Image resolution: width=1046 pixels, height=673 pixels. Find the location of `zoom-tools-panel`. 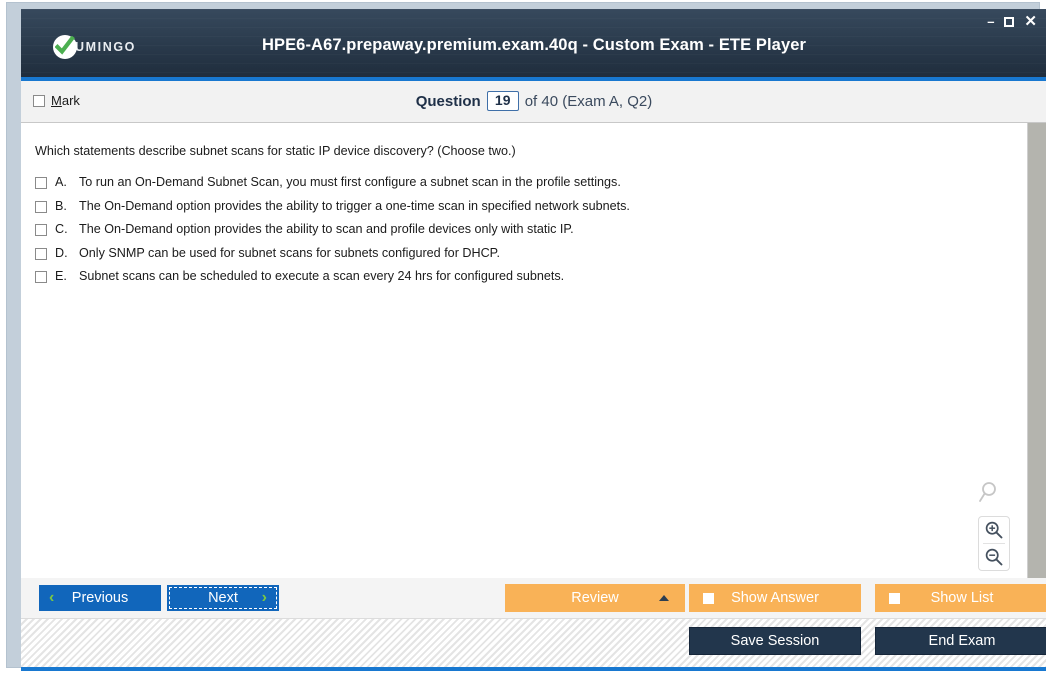

zoom-tools-panel is located at coordinates (994, 526).